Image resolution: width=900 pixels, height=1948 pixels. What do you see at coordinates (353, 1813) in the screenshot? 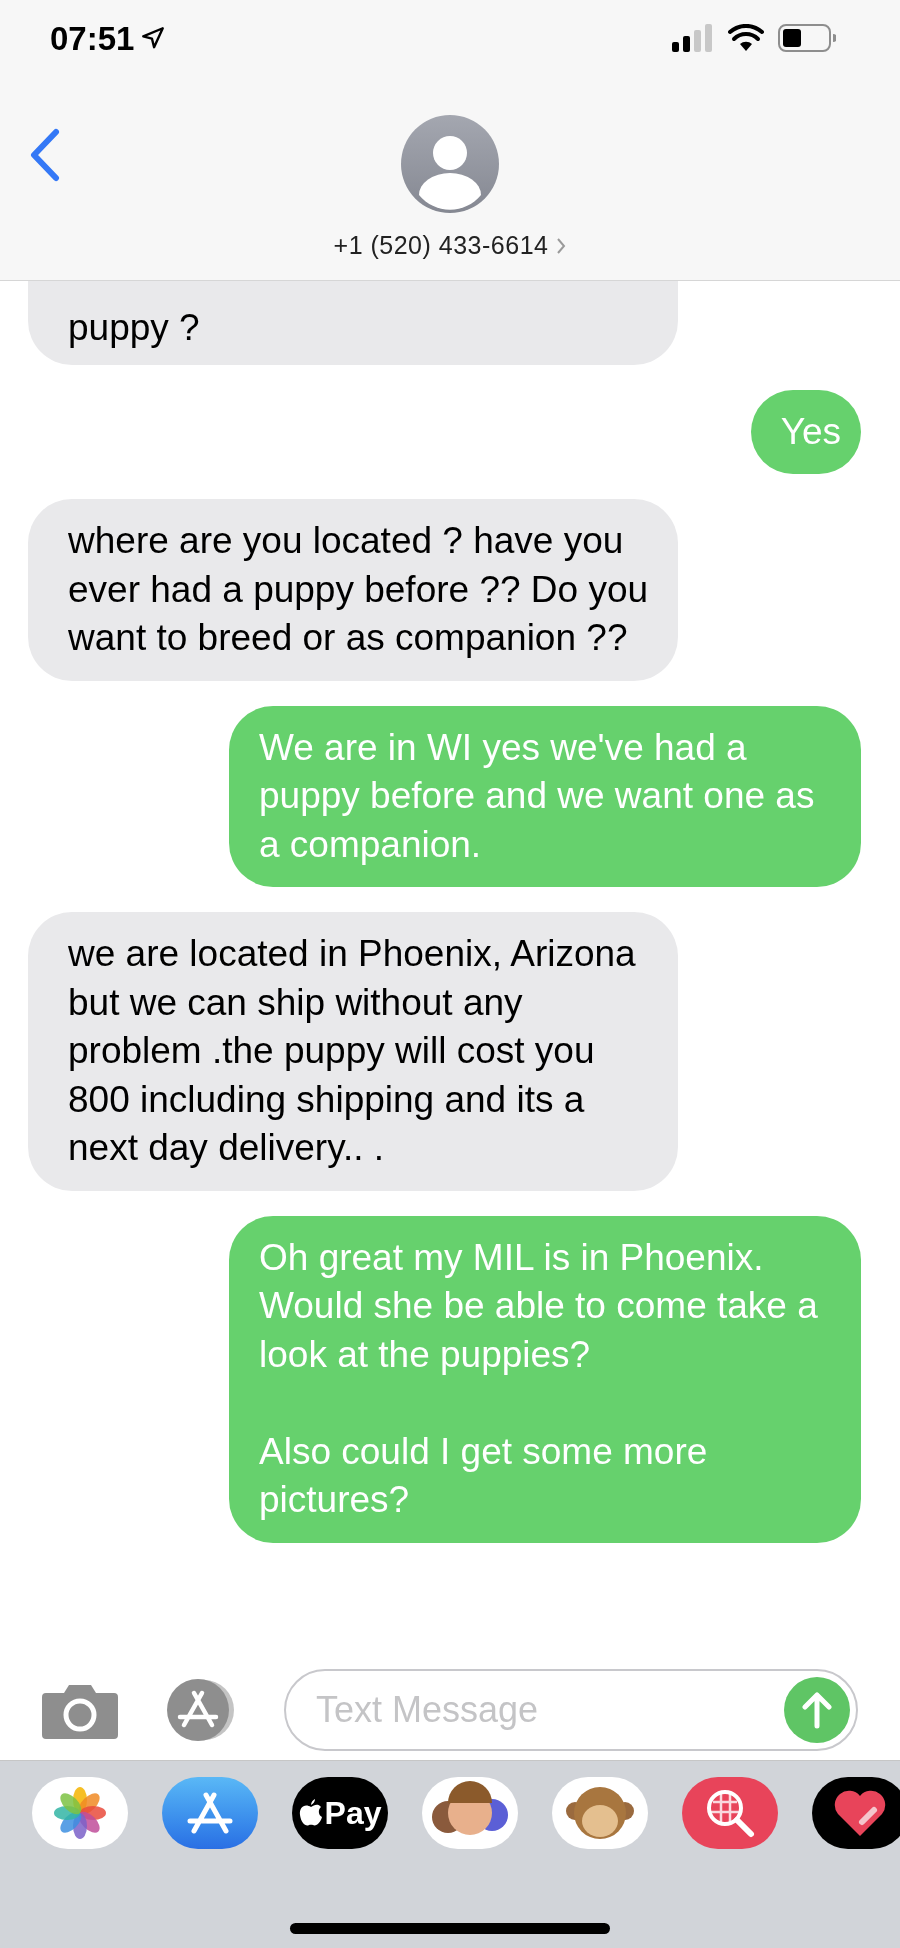
I see `pay-label: Pay` at bounding box center [353, 1813].